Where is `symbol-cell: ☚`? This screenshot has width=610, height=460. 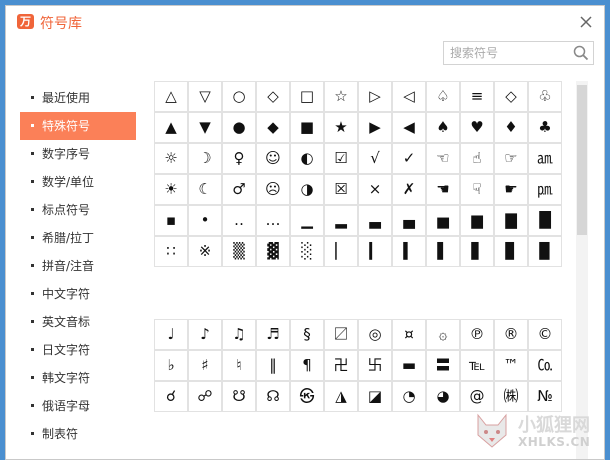 symbol-cell: ☚ is located at coordinates (443, 189).